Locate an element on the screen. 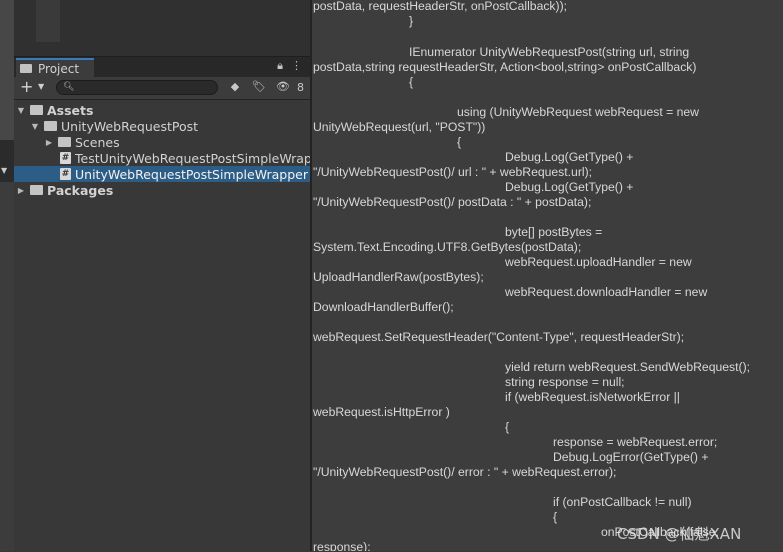  code-line: webRequest.uploadHandler = new is located at coordinates (598, 262).